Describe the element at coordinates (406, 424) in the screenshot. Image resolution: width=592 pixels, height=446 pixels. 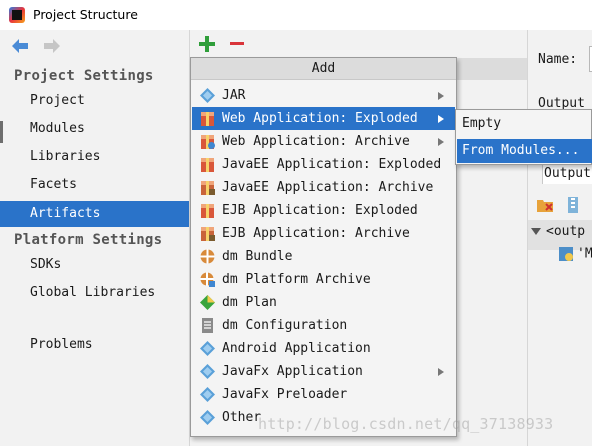
I see `watermark: http://blog.csdn.net/qq_37138933` at that location.